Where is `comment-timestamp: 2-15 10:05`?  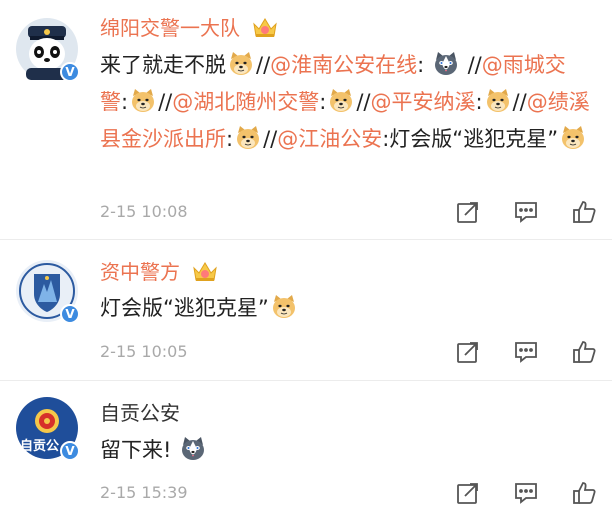 comment-timestamp: 2-15 10:05 is located at coordinates (144, 351).